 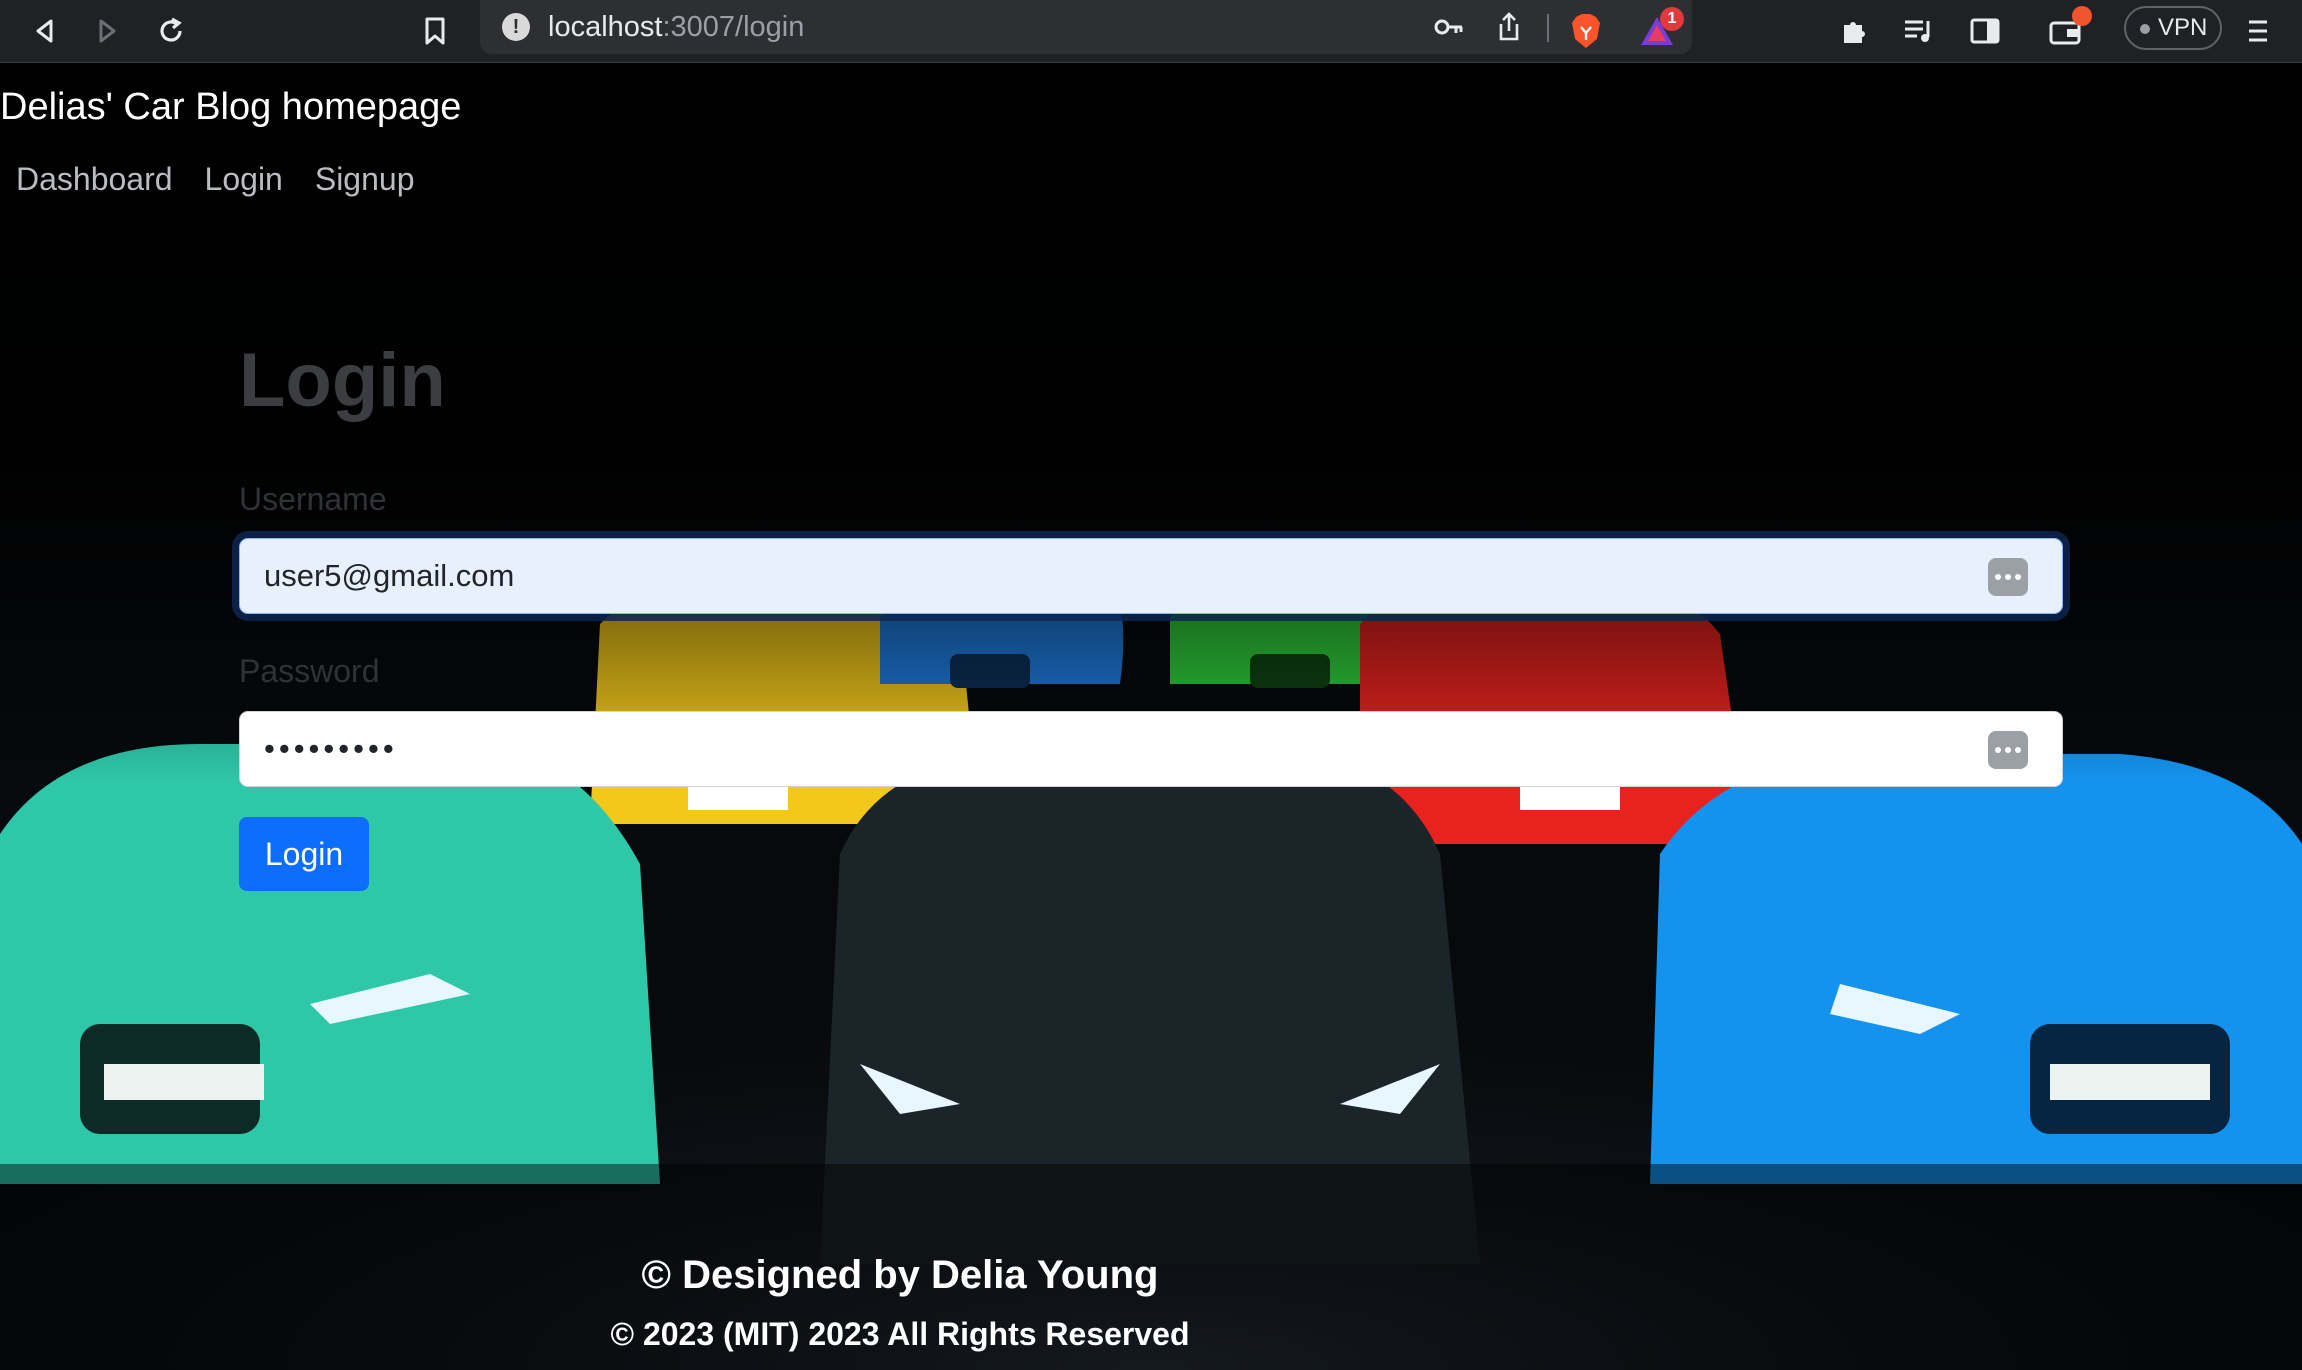 What do you see at coordinates (342, 380) in the screenshot?
I see `login-heading: Login` at bounding box center [342, 380].